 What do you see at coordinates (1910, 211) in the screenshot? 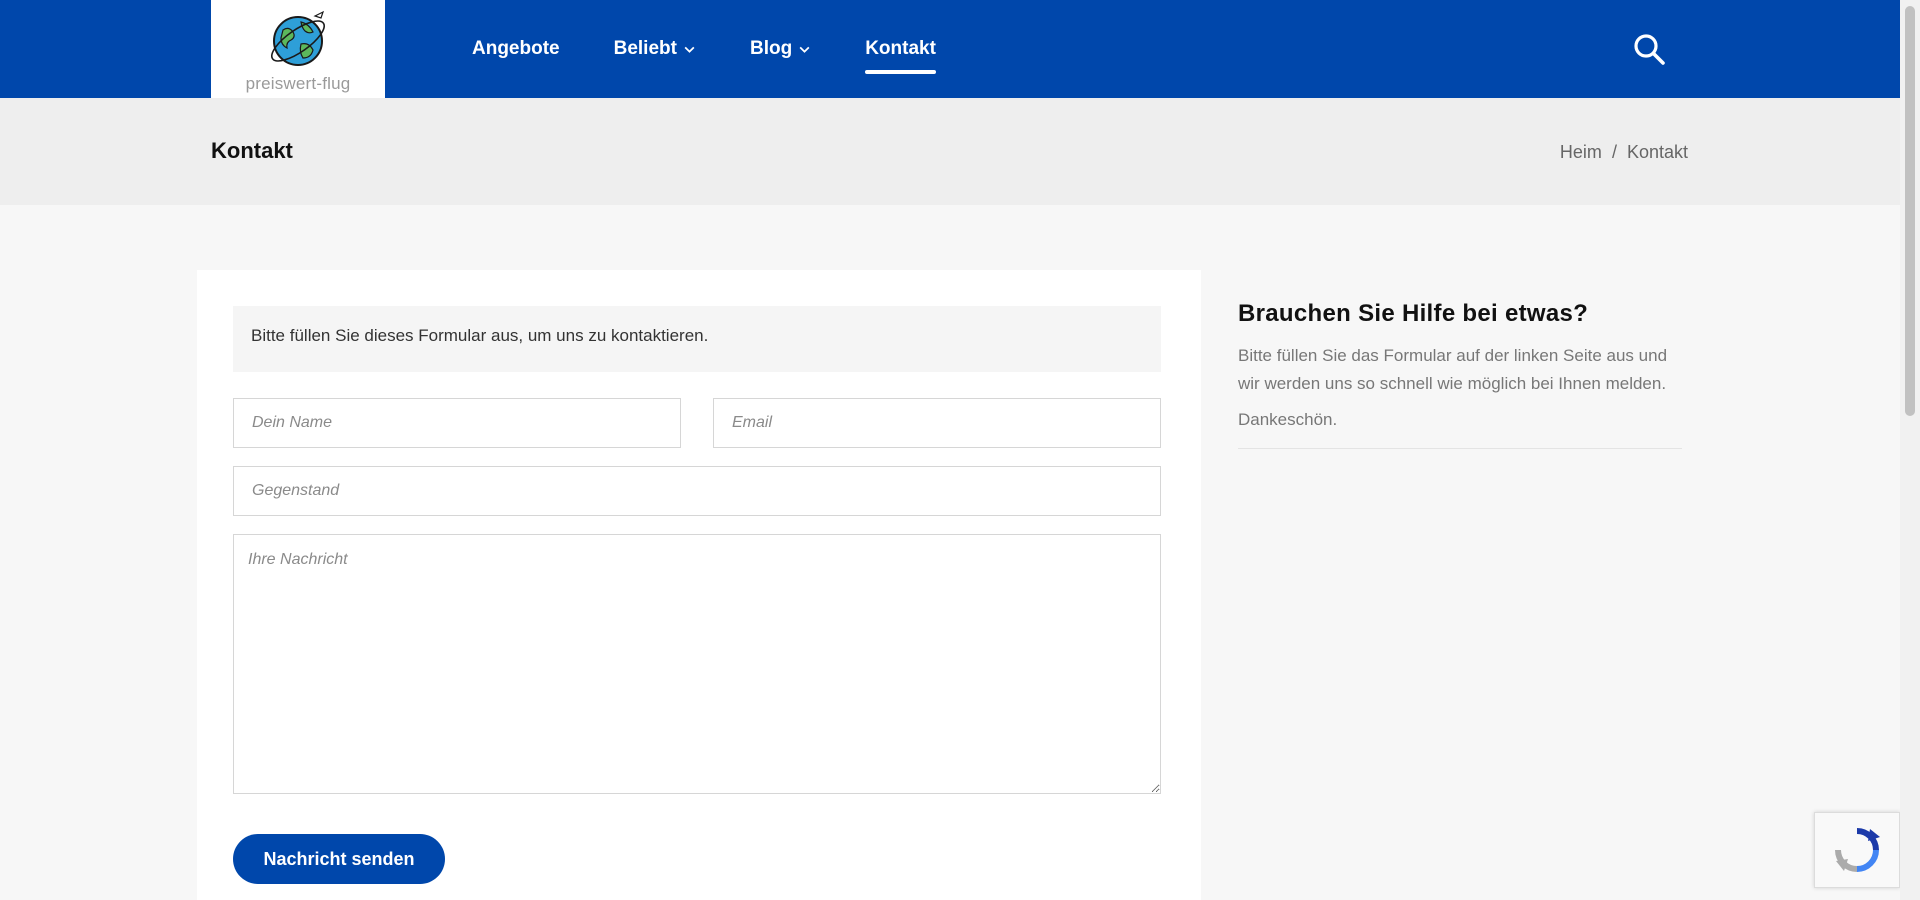
I see `scrollbar-thumb` at bounding box center [1910, 211].